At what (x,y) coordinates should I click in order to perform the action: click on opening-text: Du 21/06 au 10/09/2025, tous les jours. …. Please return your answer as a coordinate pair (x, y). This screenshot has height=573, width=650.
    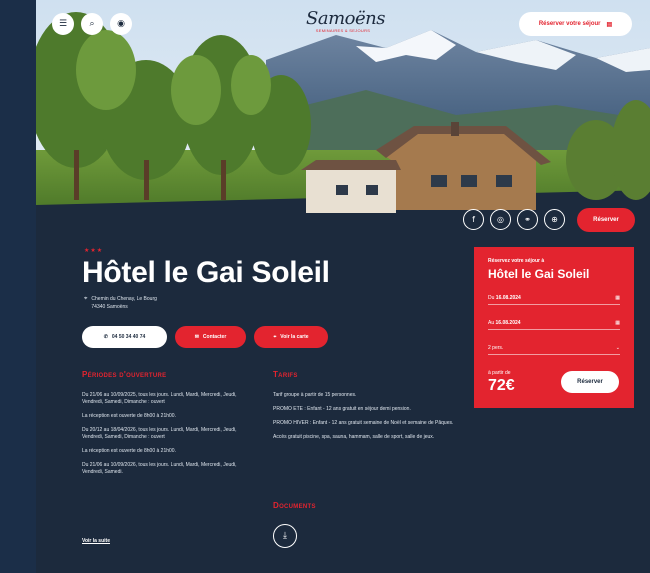
    Looking at the image, I should click on (164, 437).